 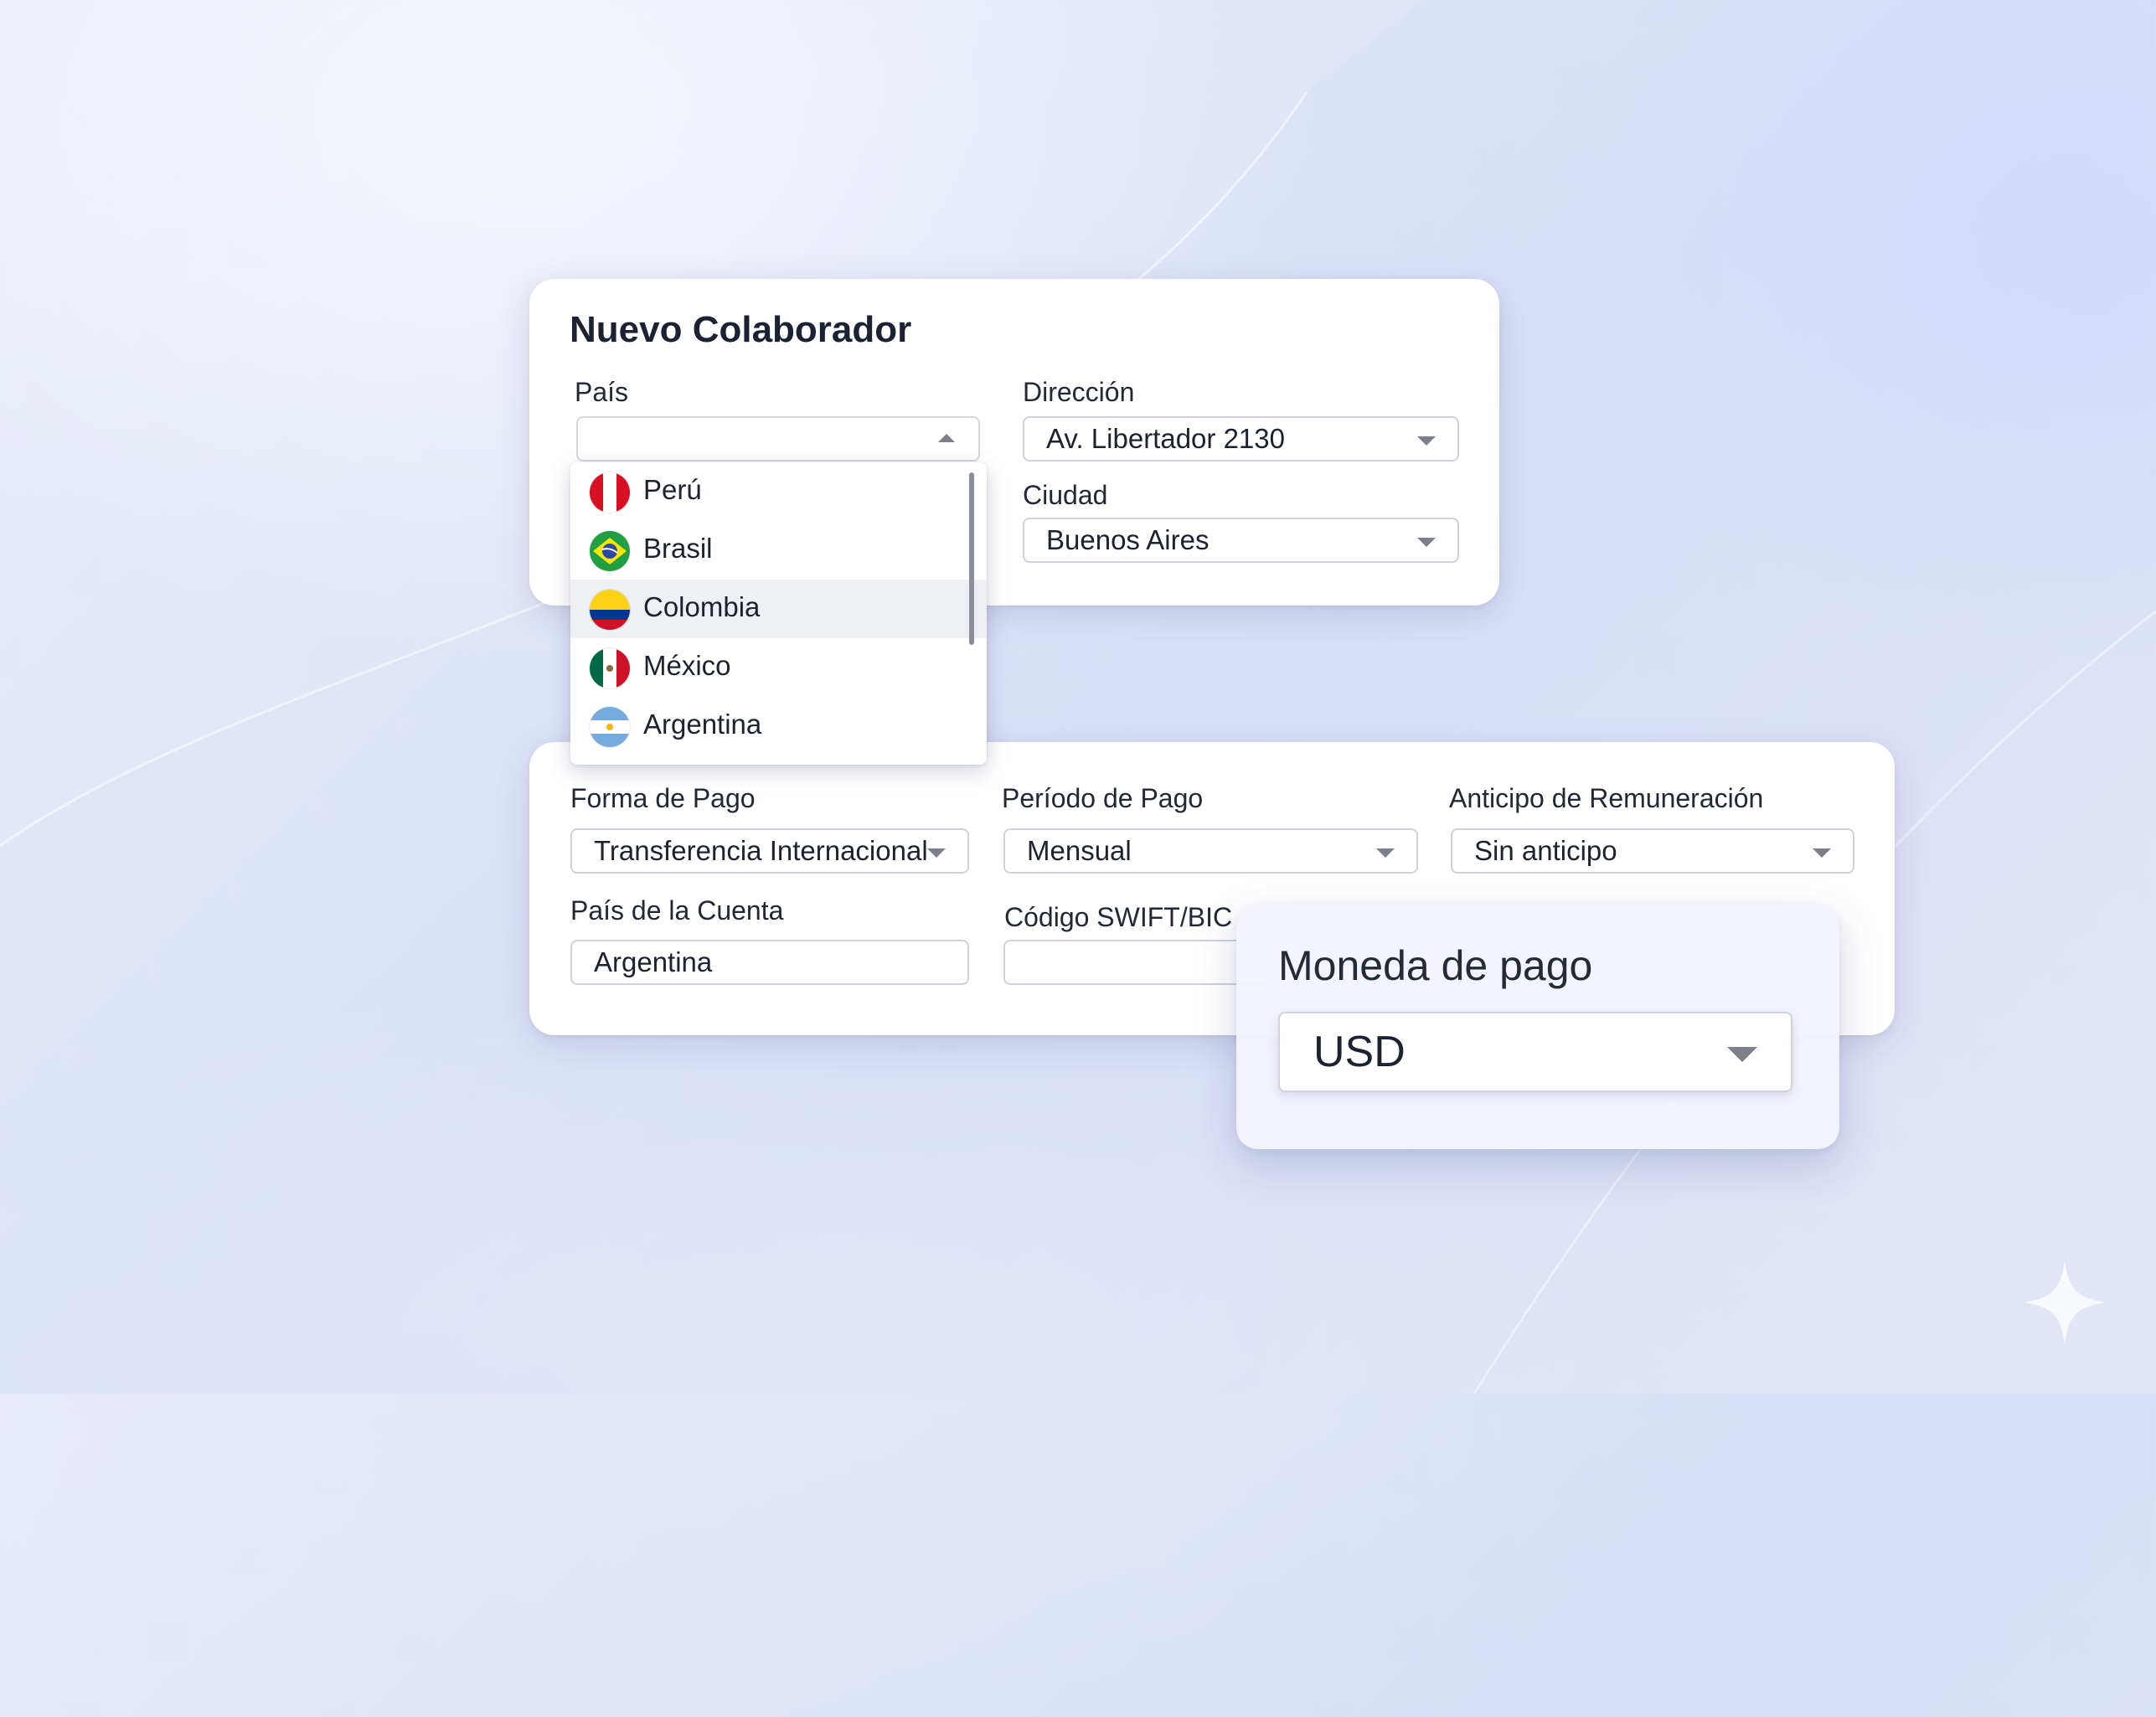 I want to click on country-option-label: Perú, so click(x=673, y=489).